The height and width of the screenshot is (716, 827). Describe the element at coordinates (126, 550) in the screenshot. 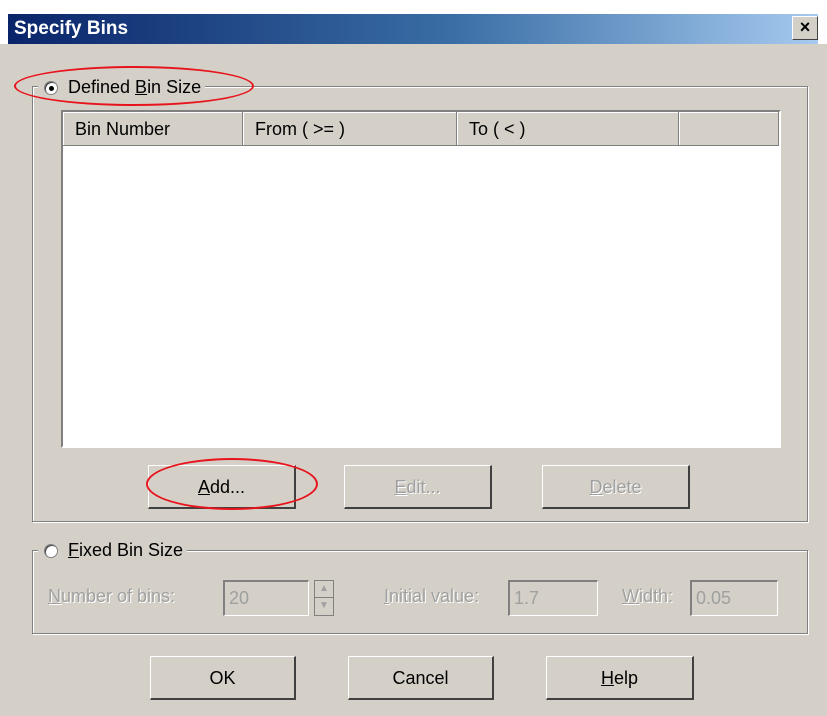

I see `fixed-bin-size-label: Fixed Bin Size` at that location.